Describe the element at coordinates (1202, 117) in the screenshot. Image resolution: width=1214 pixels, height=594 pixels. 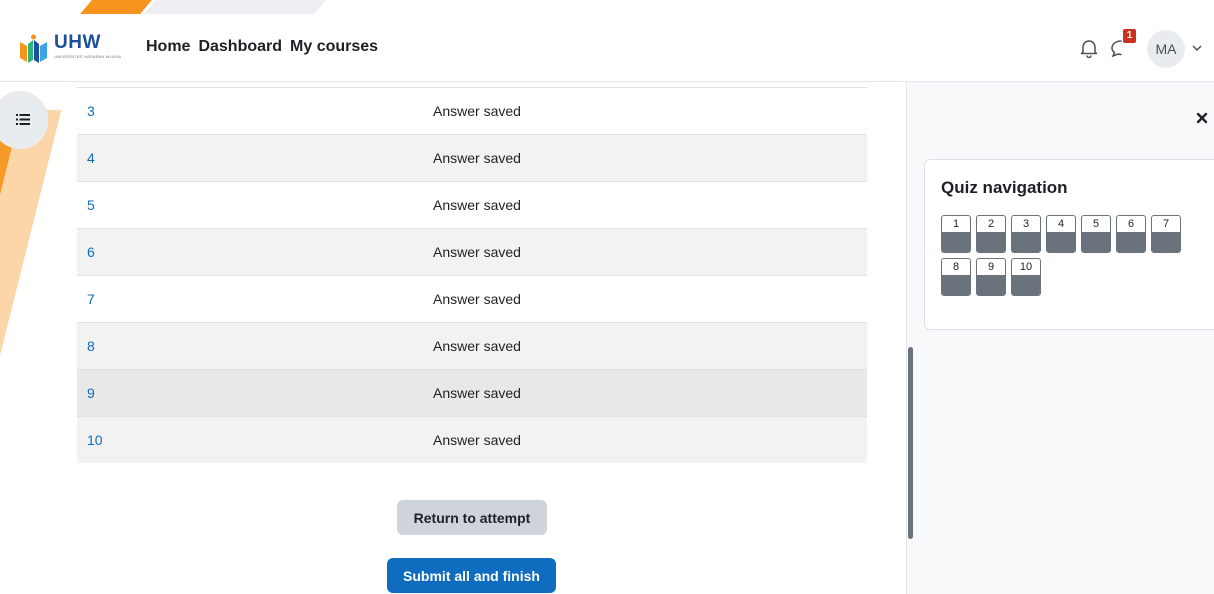
I see `close-icon` at that location.